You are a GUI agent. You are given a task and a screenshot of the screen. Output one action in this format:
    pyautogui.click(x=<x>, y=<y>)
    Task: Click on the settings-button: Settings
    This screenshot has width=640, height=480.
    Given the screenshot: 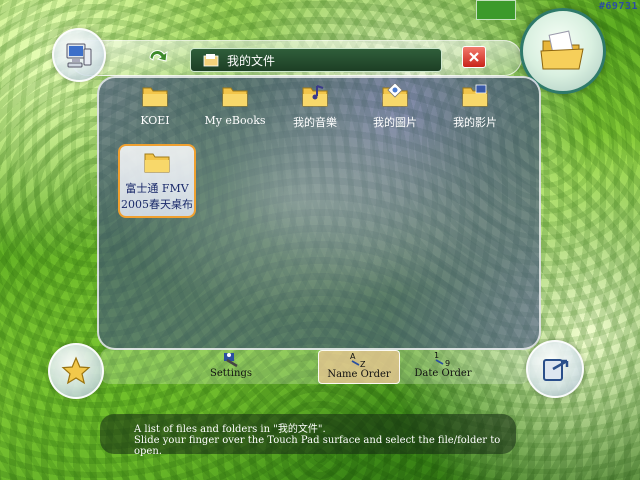 What is the action you would take?
    pyautogui.click(x=231, y=366)
    